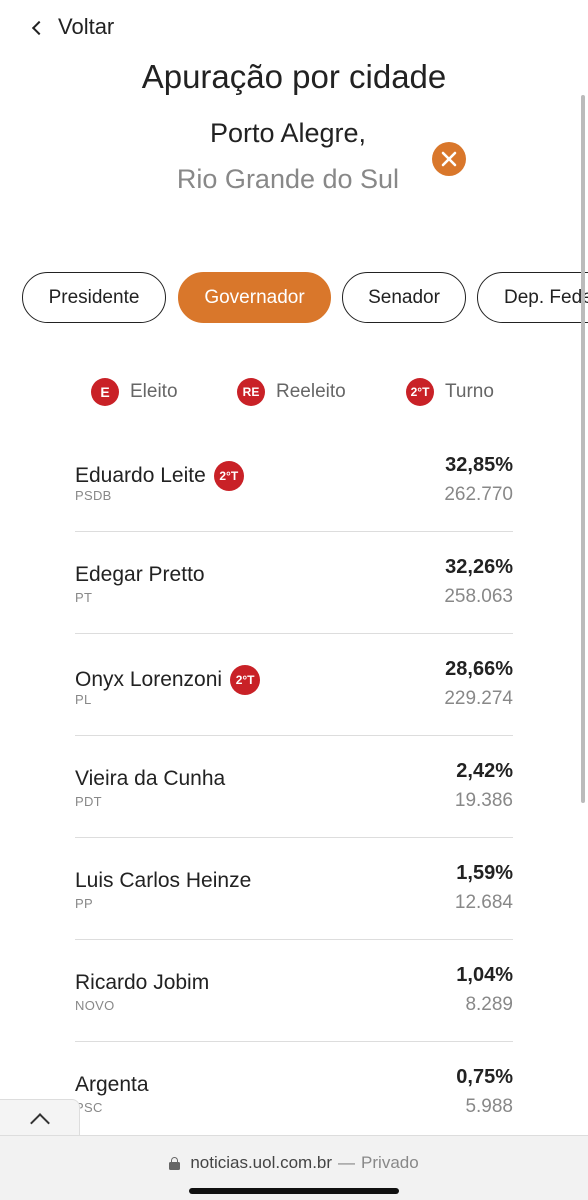 Image resolution: width=588 pixels, height=1200 pixels. Describe the element at coordinates (479, 669) in the screenshot. I see `vote-percentage: 28,66%` at that location.